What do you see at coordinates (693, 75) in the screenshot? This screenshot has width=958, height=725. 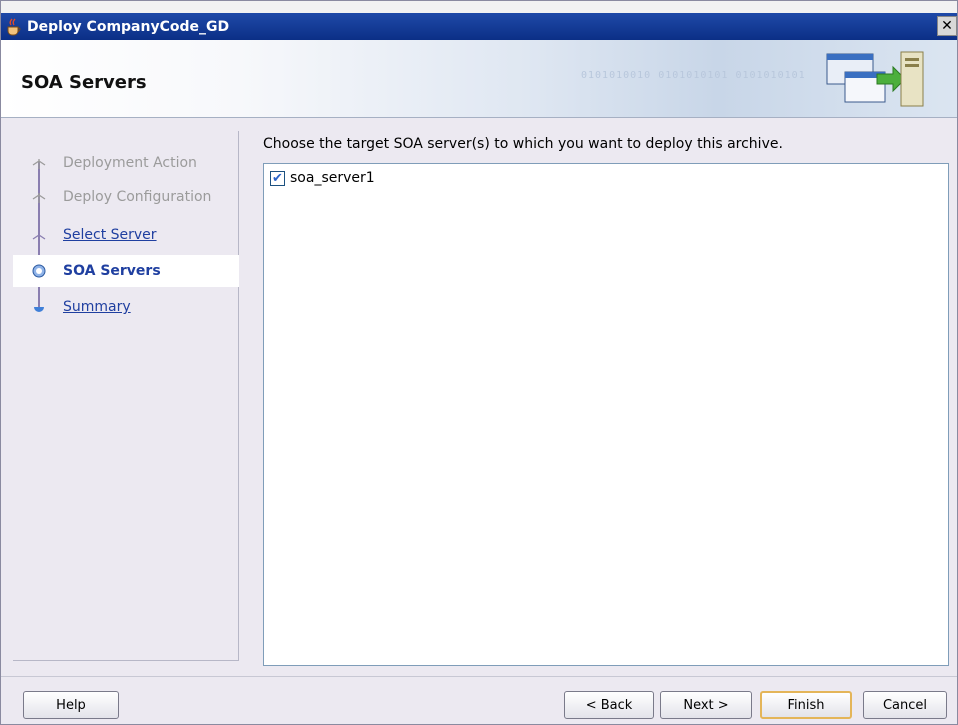 I see `banner-binary-art: 0101010010 0101010101 0101010101` at bounding box center [693, 75].